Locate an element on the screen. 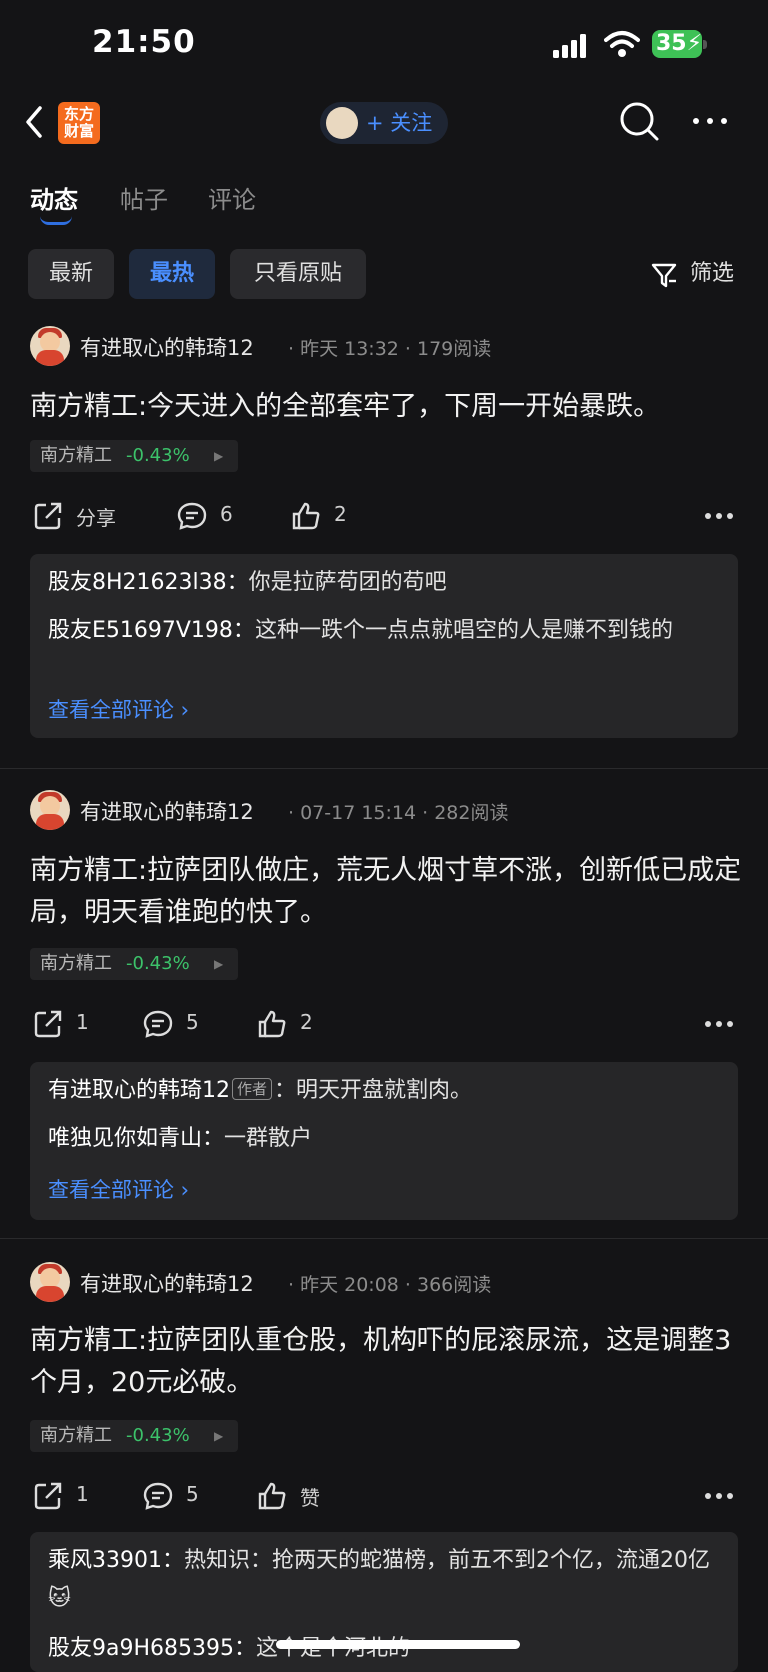 The height and width of the screenshot is (1672, 768). follow-button: + 关注 is located at coordinates (384, 123).